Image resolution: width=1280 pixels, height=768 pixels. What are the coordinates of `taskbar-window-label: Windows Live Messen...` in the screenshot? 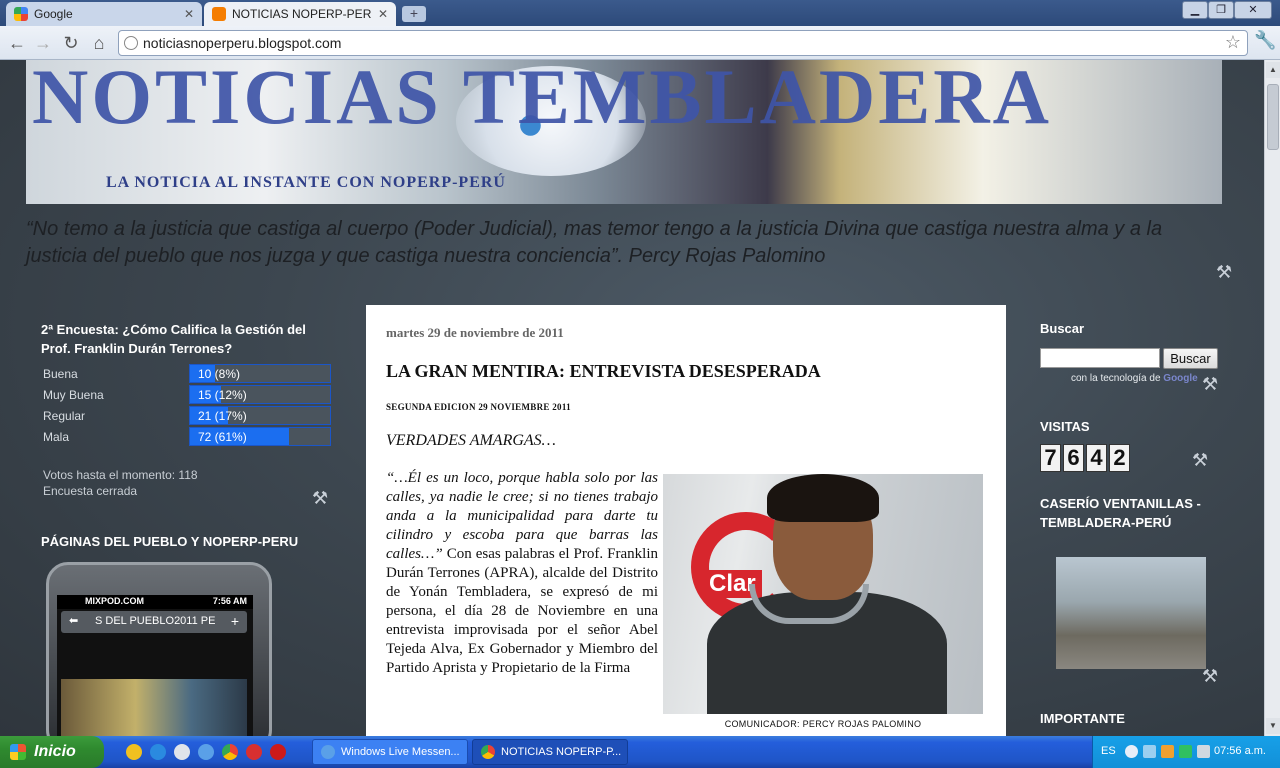 It's located at (400, 752).